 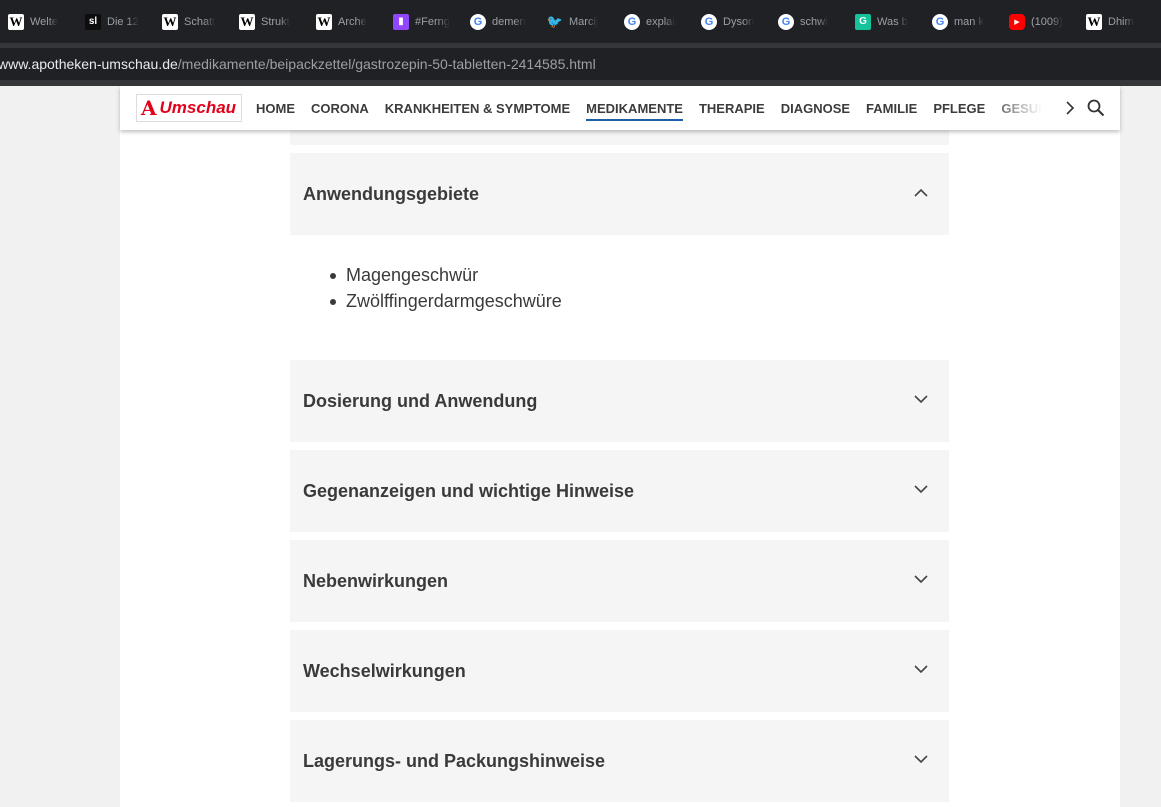 What do you see at coordinates (1070, 108) in the screenshot?
I see `chevron-right-icon` at bounding box center [1070, 108].